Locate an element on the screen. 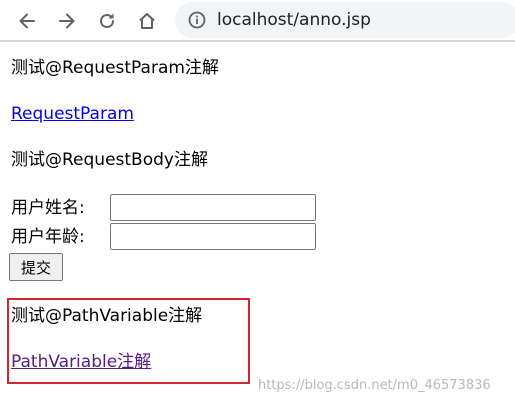 This screenshot has height=409, width=515. url-text: localhost/anno.jsp is located at coordinates (294, 20).